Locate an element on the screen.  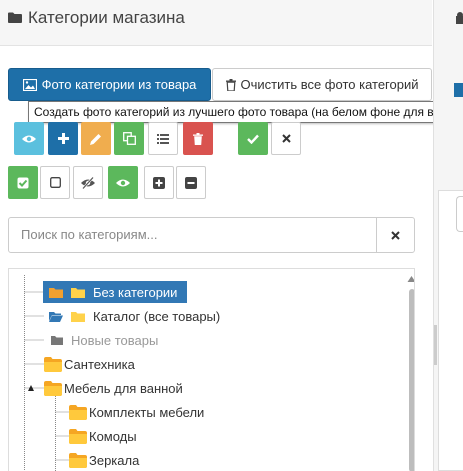
check-icon is located at coordinates (253, 139).